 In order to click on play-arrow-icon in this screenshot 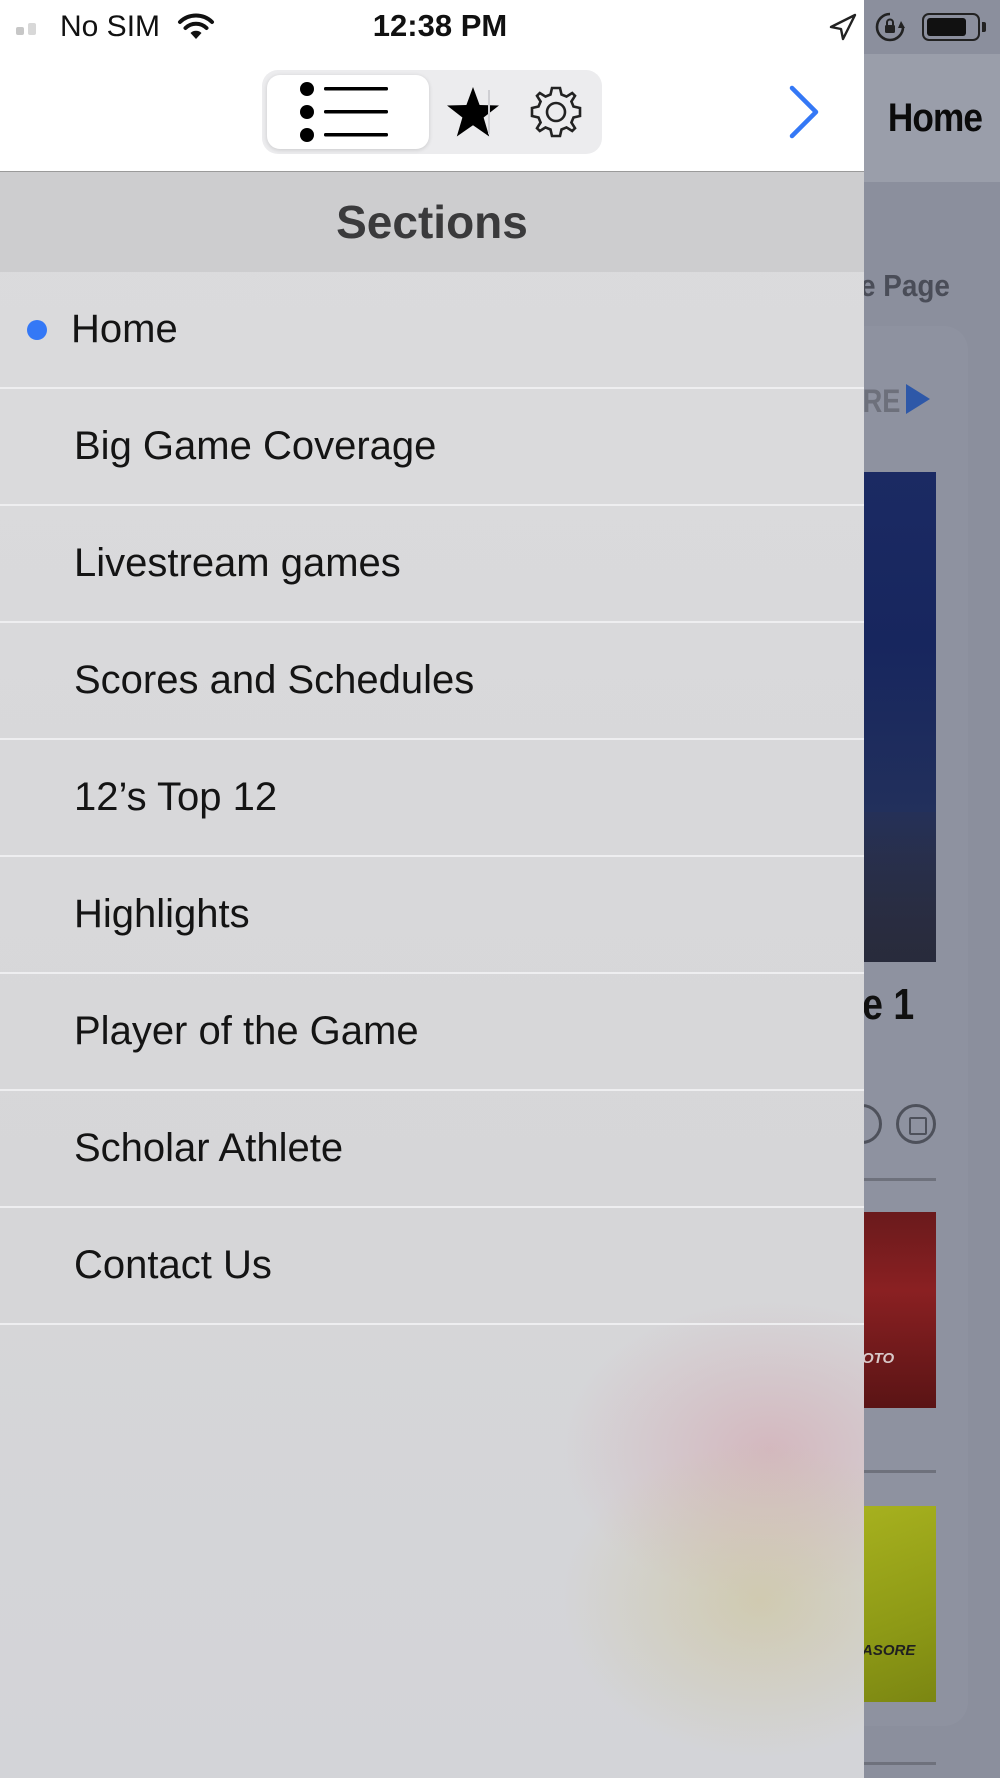, I will do `click(918, 399)`.